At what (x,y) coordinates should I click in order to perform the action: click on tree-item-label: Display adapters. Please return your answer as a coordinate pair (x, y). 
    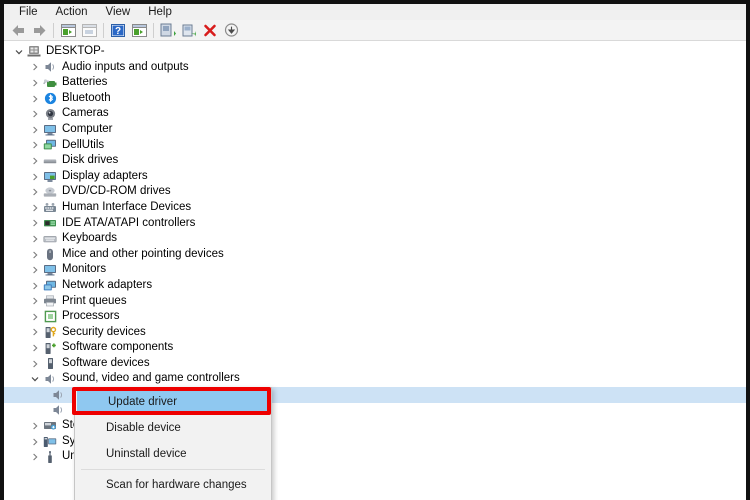
    Looking at the image, I should click on (105, 175).